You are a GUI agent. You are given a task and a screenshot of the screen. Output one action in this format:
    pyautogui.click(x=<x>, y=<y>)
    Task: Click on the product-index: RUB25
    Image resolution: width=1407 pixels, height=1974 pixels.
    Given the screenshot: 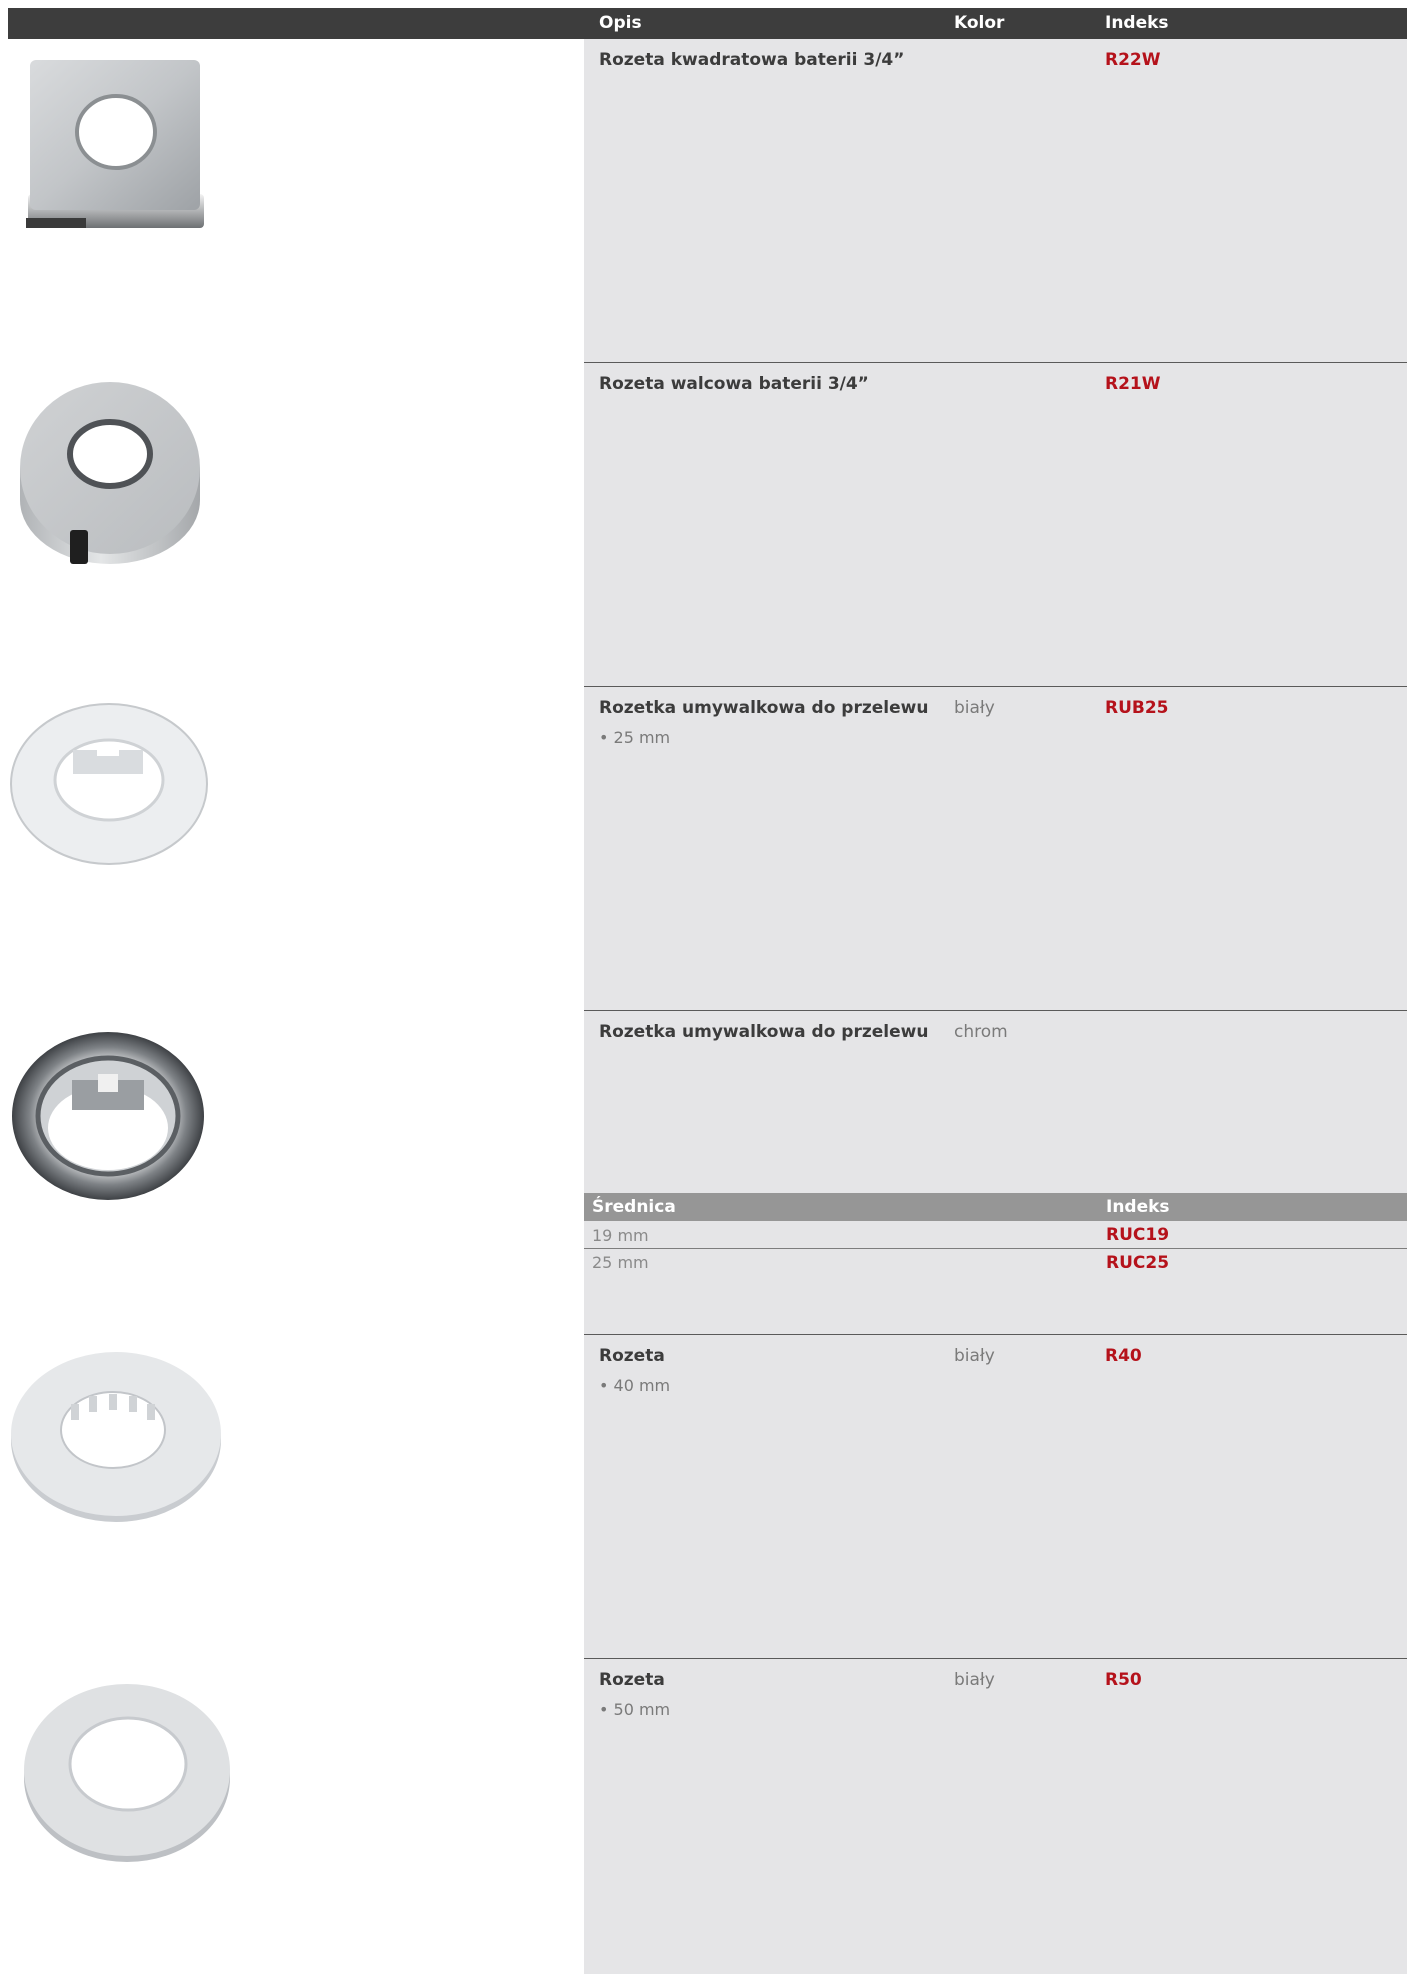 What is the action you would take?
    pyautogui.click(x=1137, y=708)
    